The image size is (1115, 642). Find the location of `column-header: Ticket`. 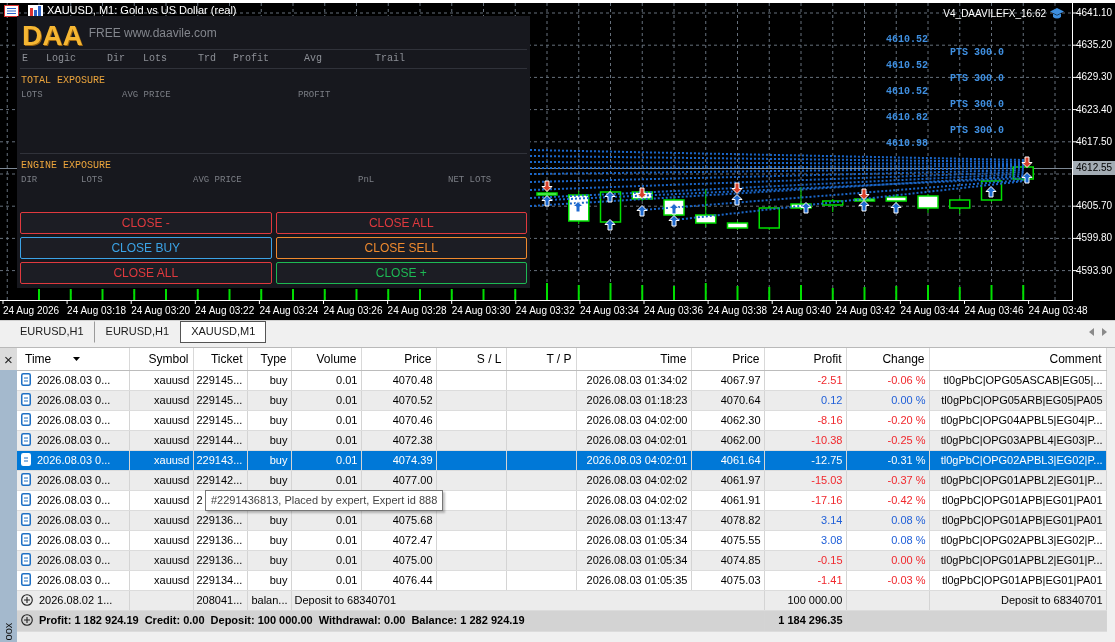

column-header: Ticket is located at coordinates (220, 359).